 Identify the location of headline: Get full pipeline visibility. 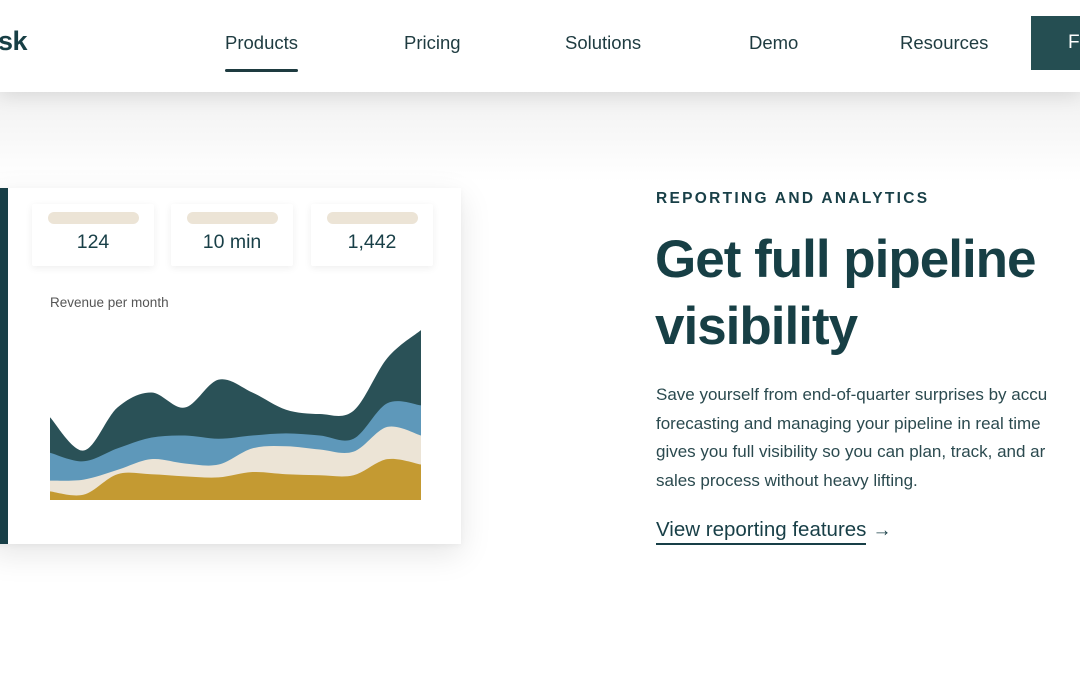
(867, 293).